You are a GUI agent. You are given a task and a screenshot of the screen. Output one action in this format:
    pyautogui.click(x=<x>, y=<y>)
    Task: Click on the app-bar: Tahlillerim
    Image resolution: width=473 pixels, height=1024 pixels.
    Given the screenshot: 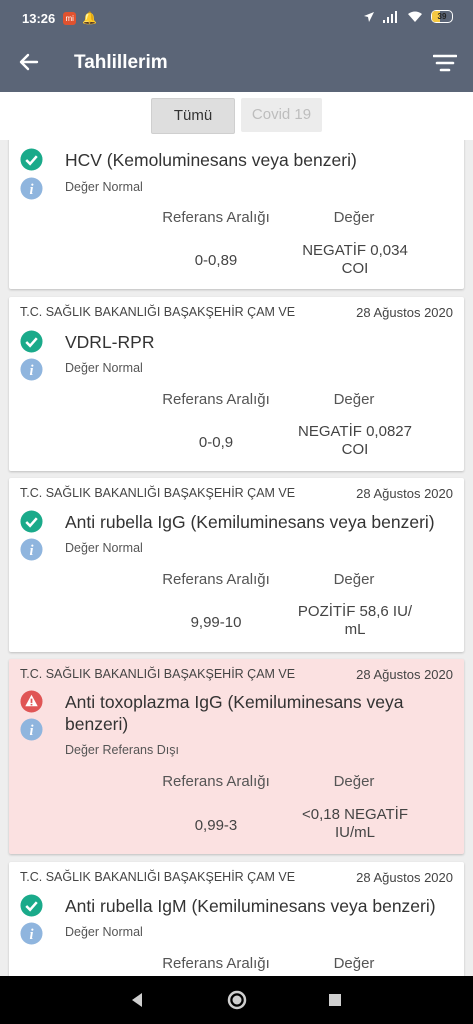 What is the action you would take?
    pyautogui.click(x=236, y=64)
    